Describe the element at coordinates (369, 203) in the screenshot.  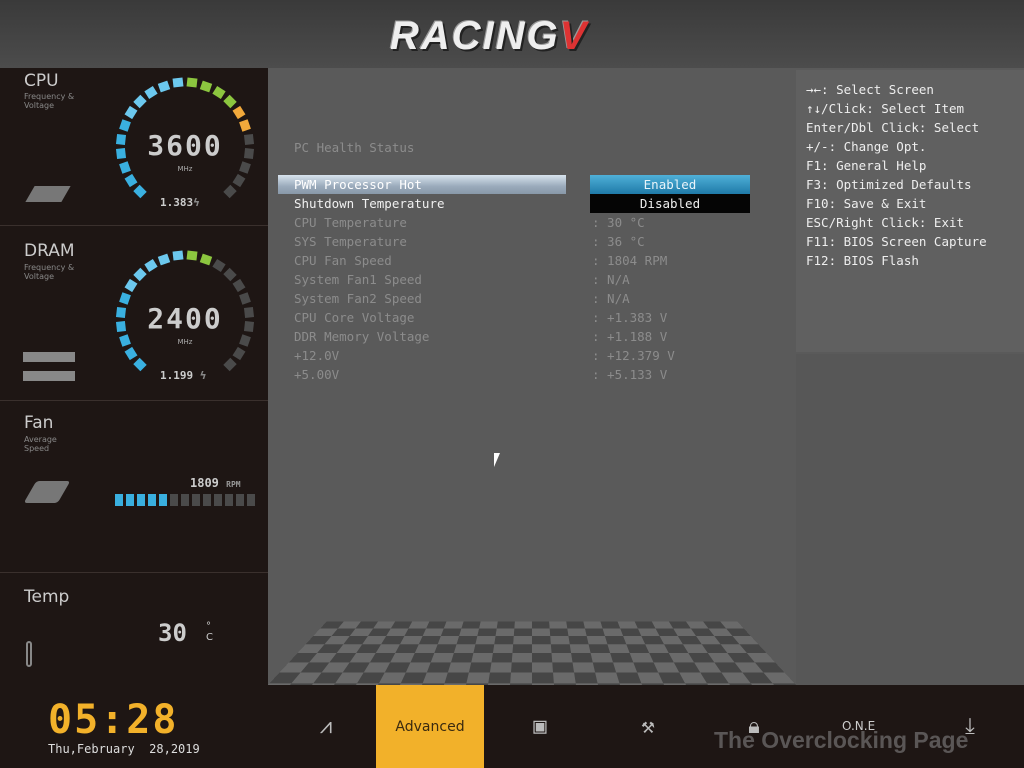
I see `setting-label: Shutdown Temperature` at that location.